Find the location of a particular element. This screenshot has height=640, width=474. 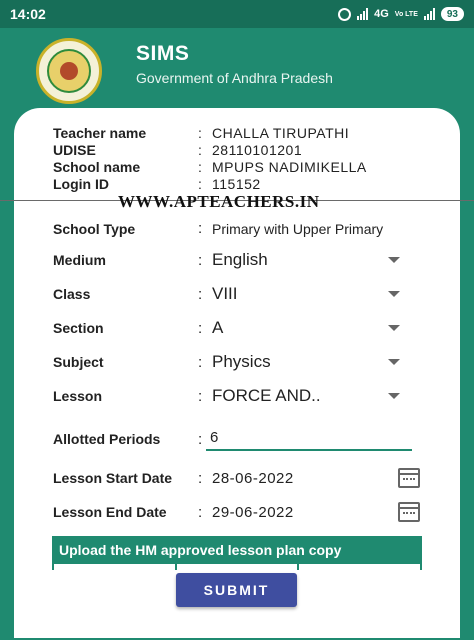

school-name-row: School name : MPUPS NADIMIKELLA is located at coordinates (210, 167).